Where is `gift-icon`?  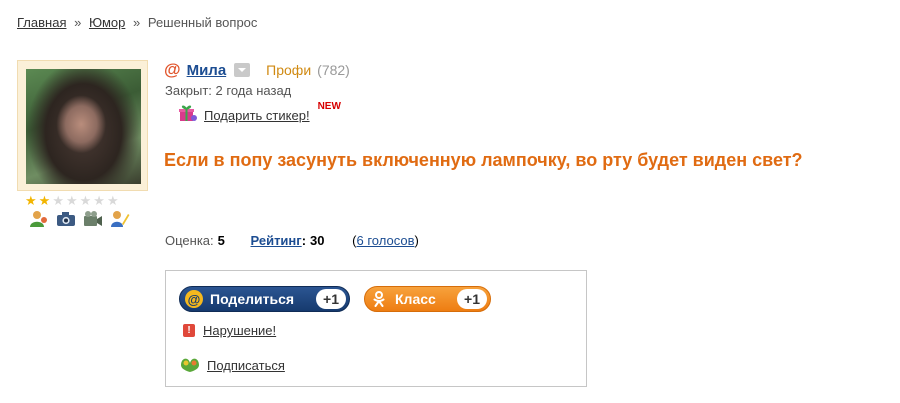
gift-icon is located at coordinates (188, 115).